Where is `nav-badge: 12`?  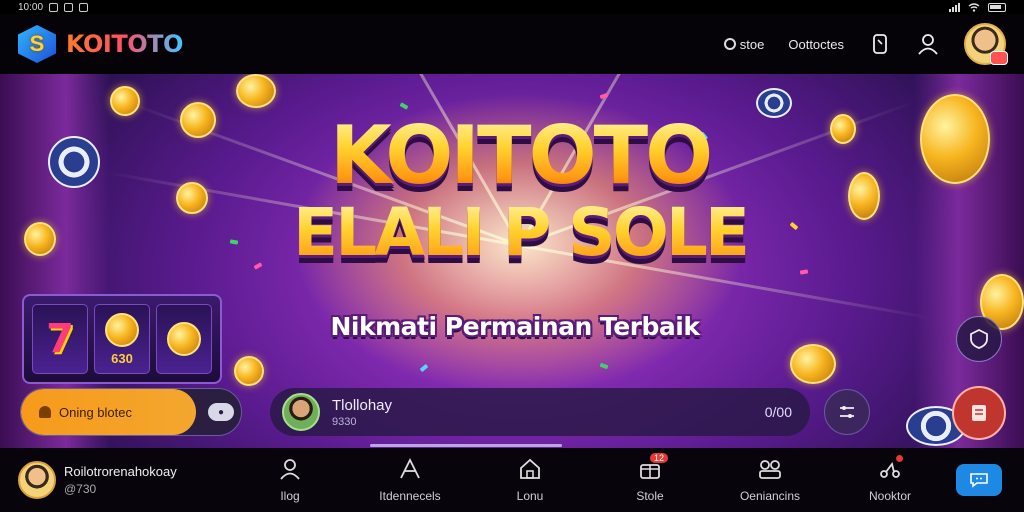
nav-badge: 12 is located at coordinates (659, 458).